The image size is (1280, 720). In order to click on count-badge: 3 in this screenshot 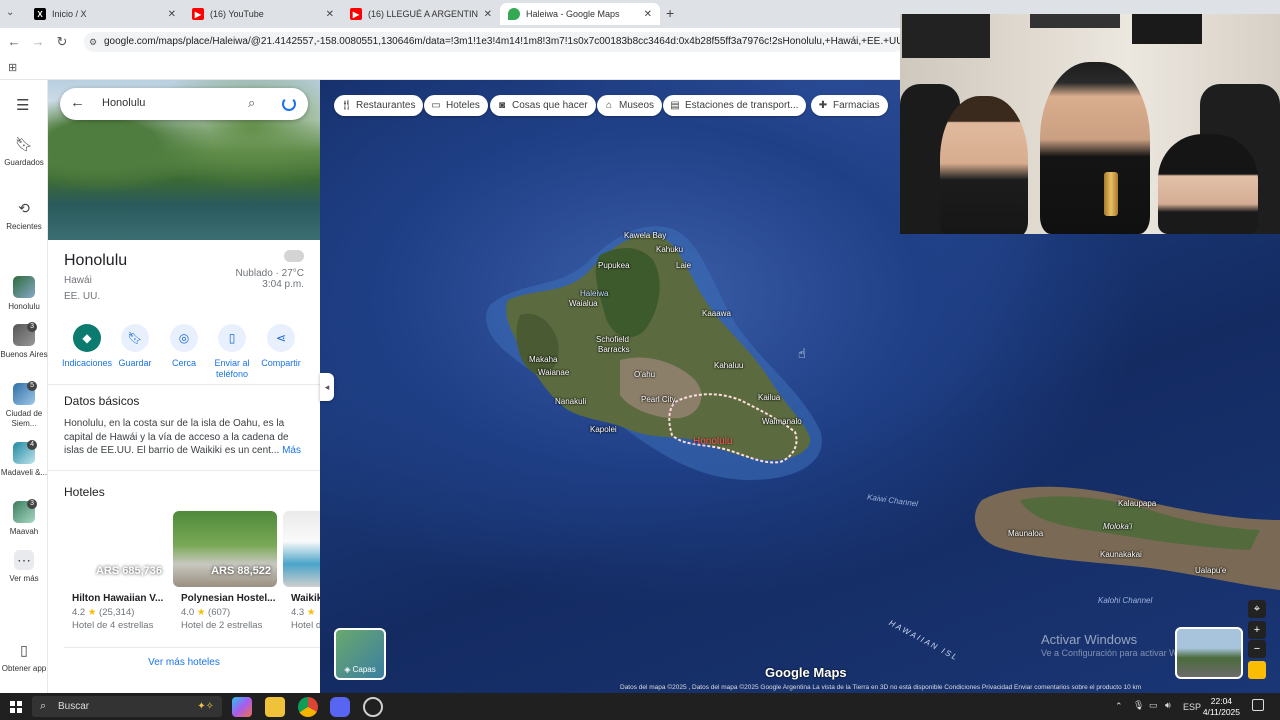, I will do `click(32, 504)`.